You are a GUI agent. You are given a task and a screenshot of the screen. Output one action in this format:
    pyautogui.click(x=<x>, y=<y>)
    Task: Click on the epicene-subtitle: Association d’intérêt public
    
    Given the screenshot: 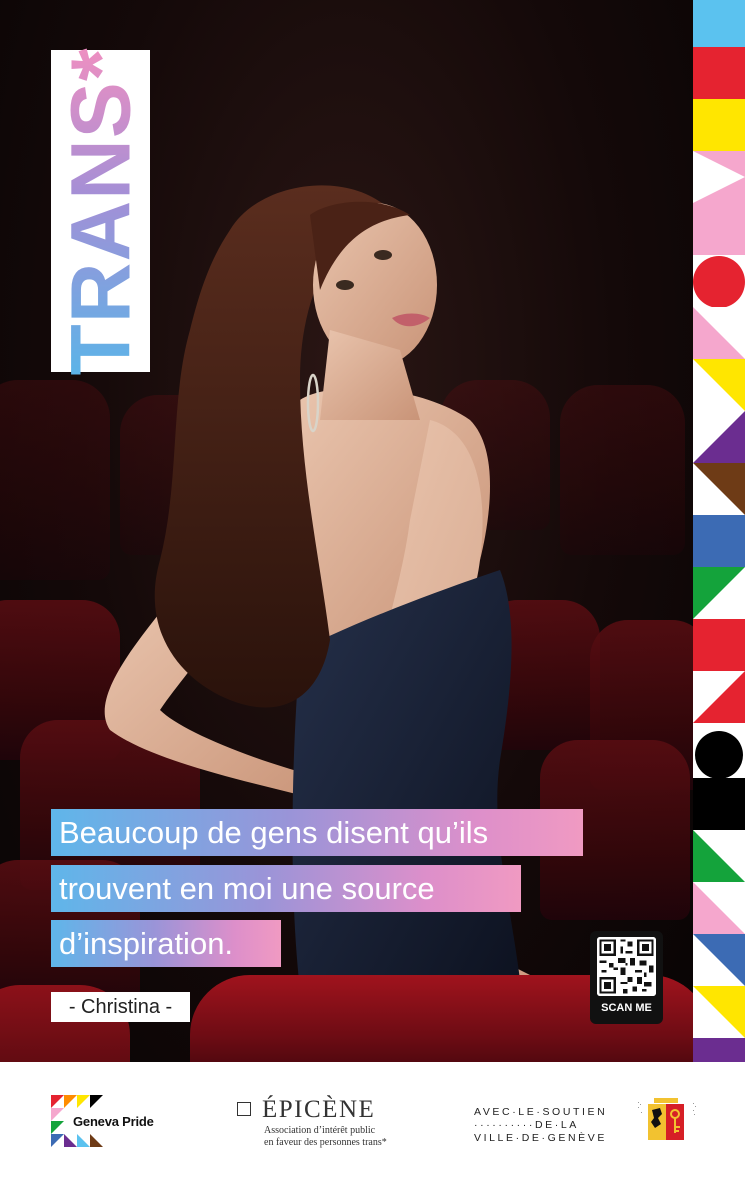 What is the action you would take?
    pyautogui.click(x=320, y=1130)
    